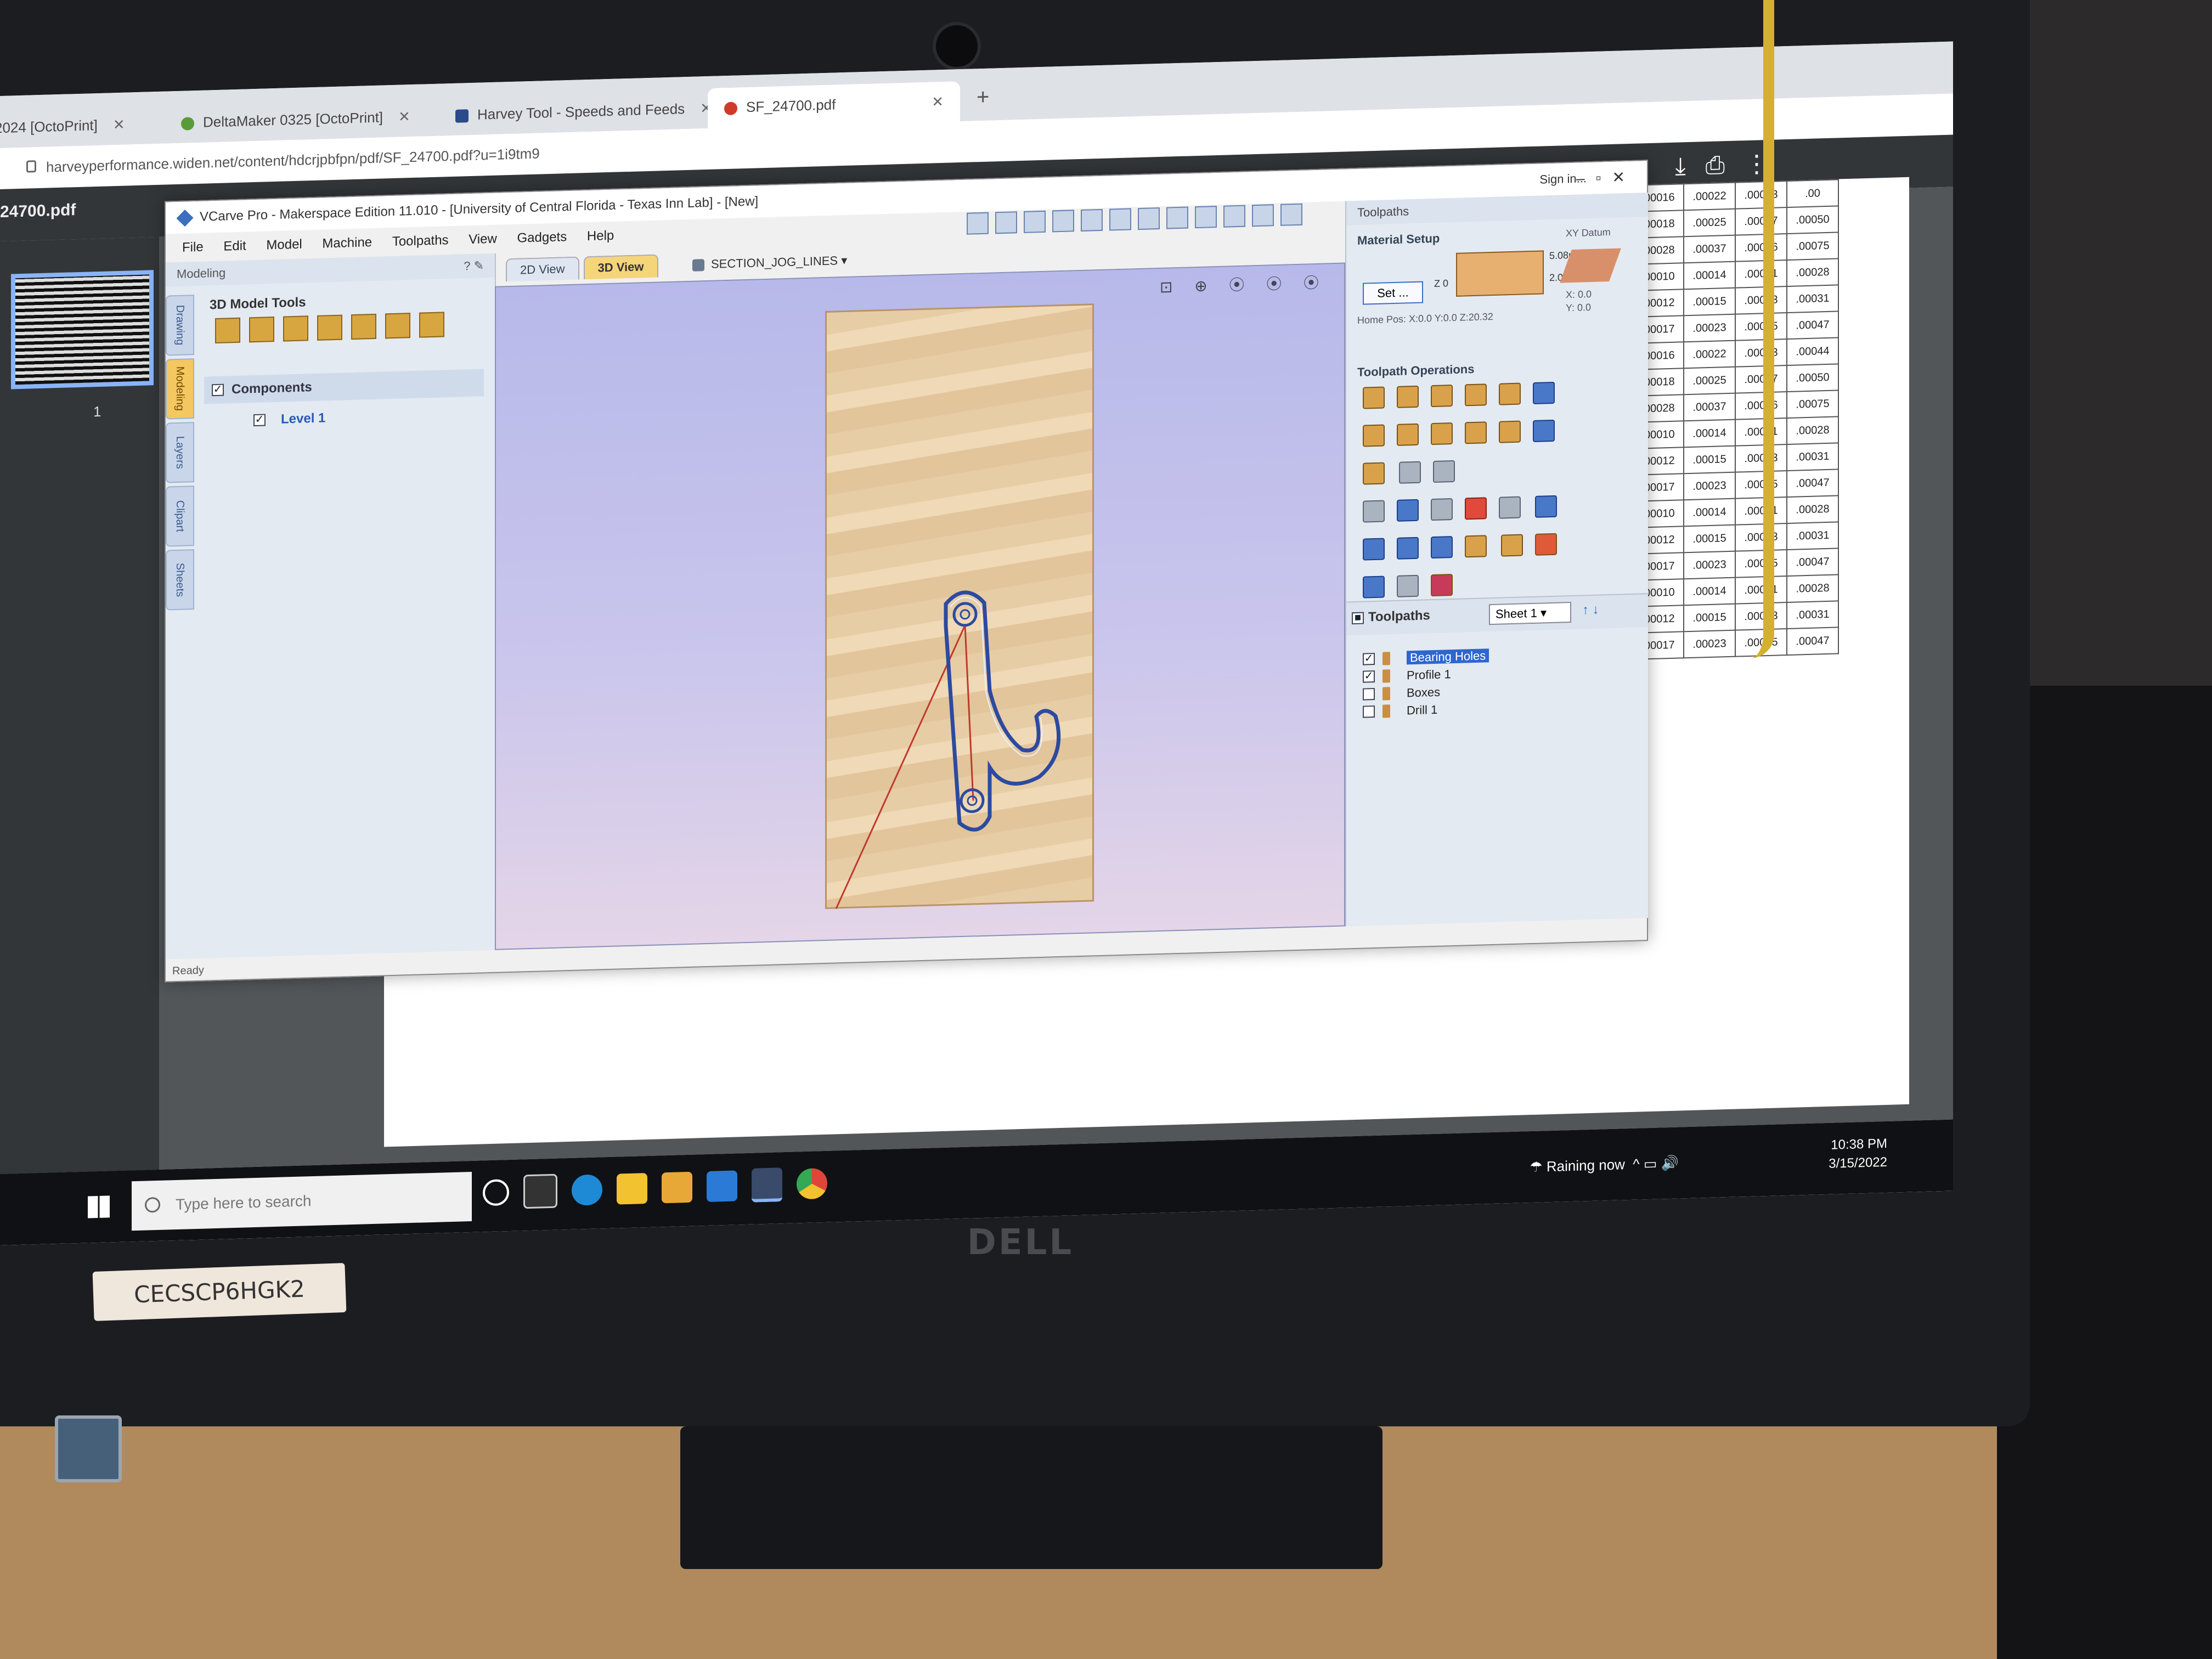 The height and width of the screenshot is (1659, 2212). Describe the element at coordinates (1410, 472) in the screenshot. I see `photo-vcarve-icon` at that location.